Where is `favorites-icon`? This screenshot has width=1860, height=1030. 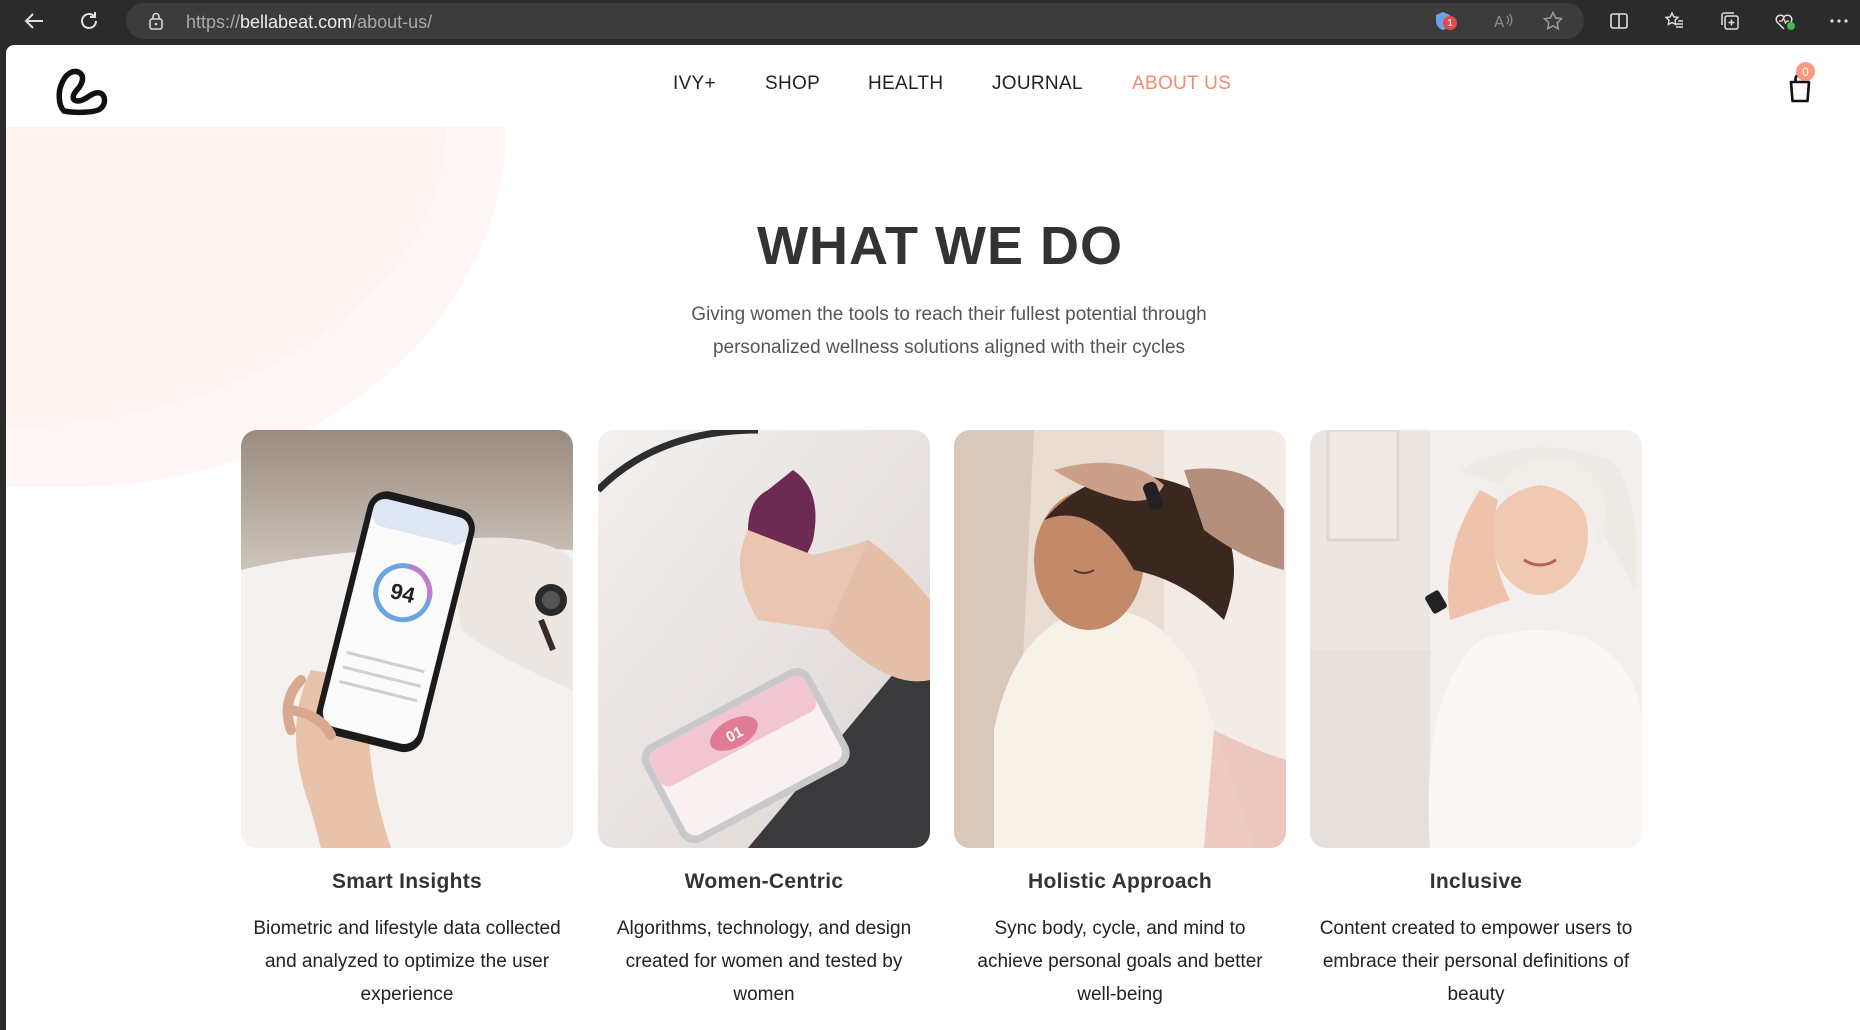
favorites-icon is located at coordinates (1674, 21).